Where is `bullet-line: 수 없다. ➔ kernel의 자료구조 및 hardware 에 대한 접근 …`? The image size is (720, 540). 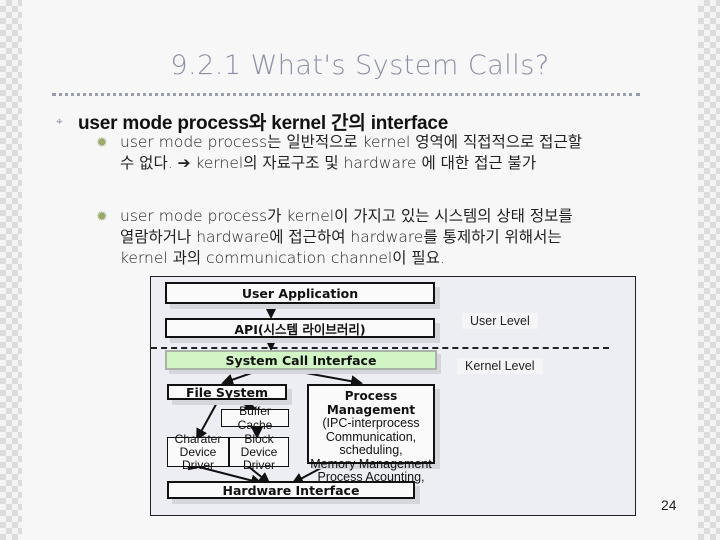
bullet-line: 수 없다. ➔ kernel의 자료구조 및 hardware 에 대한 접근 … is located at coordinates (328, 163).